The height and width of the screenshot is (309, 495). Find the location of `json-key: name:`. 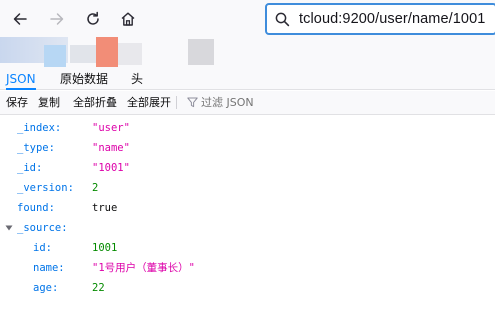

json-key: name: is located at coordinates (49, 268).